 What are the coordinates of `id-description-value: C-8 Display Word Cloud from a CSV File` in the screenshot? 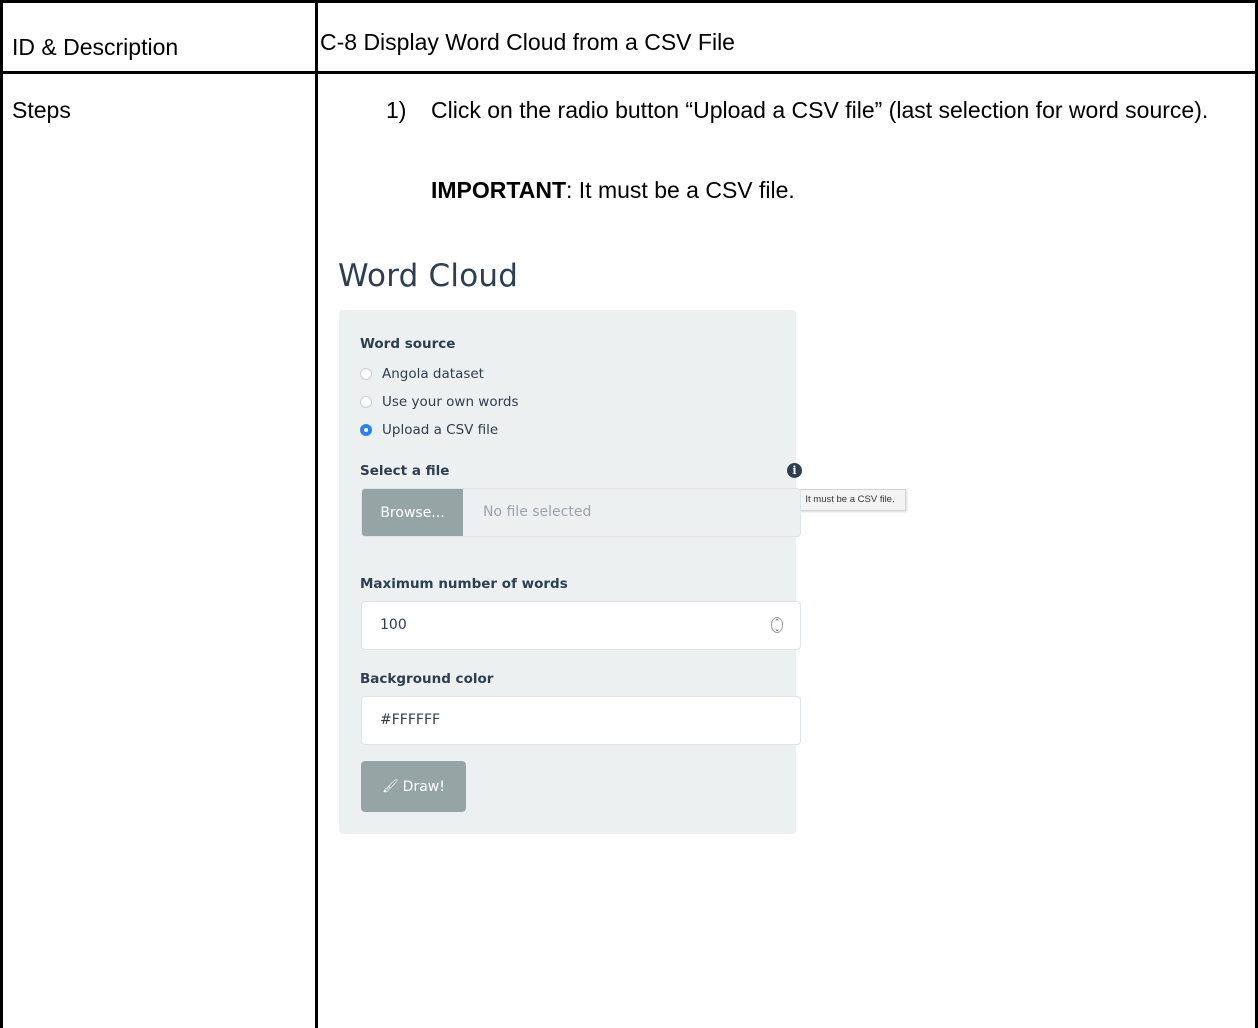 It's located at (527, 42).